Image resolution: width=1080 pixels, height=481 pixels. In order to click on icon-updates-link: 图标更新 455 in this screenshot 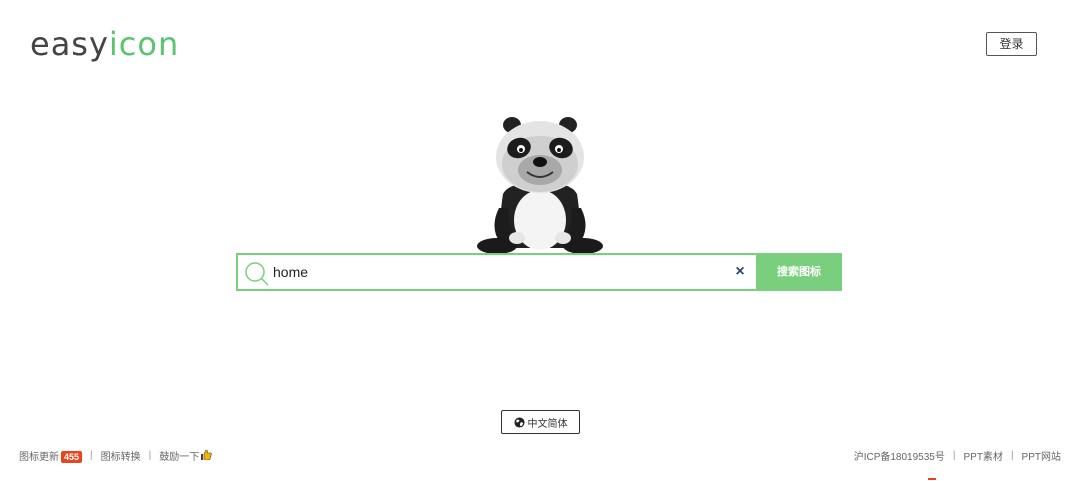, I will do `click(51, 455)`.